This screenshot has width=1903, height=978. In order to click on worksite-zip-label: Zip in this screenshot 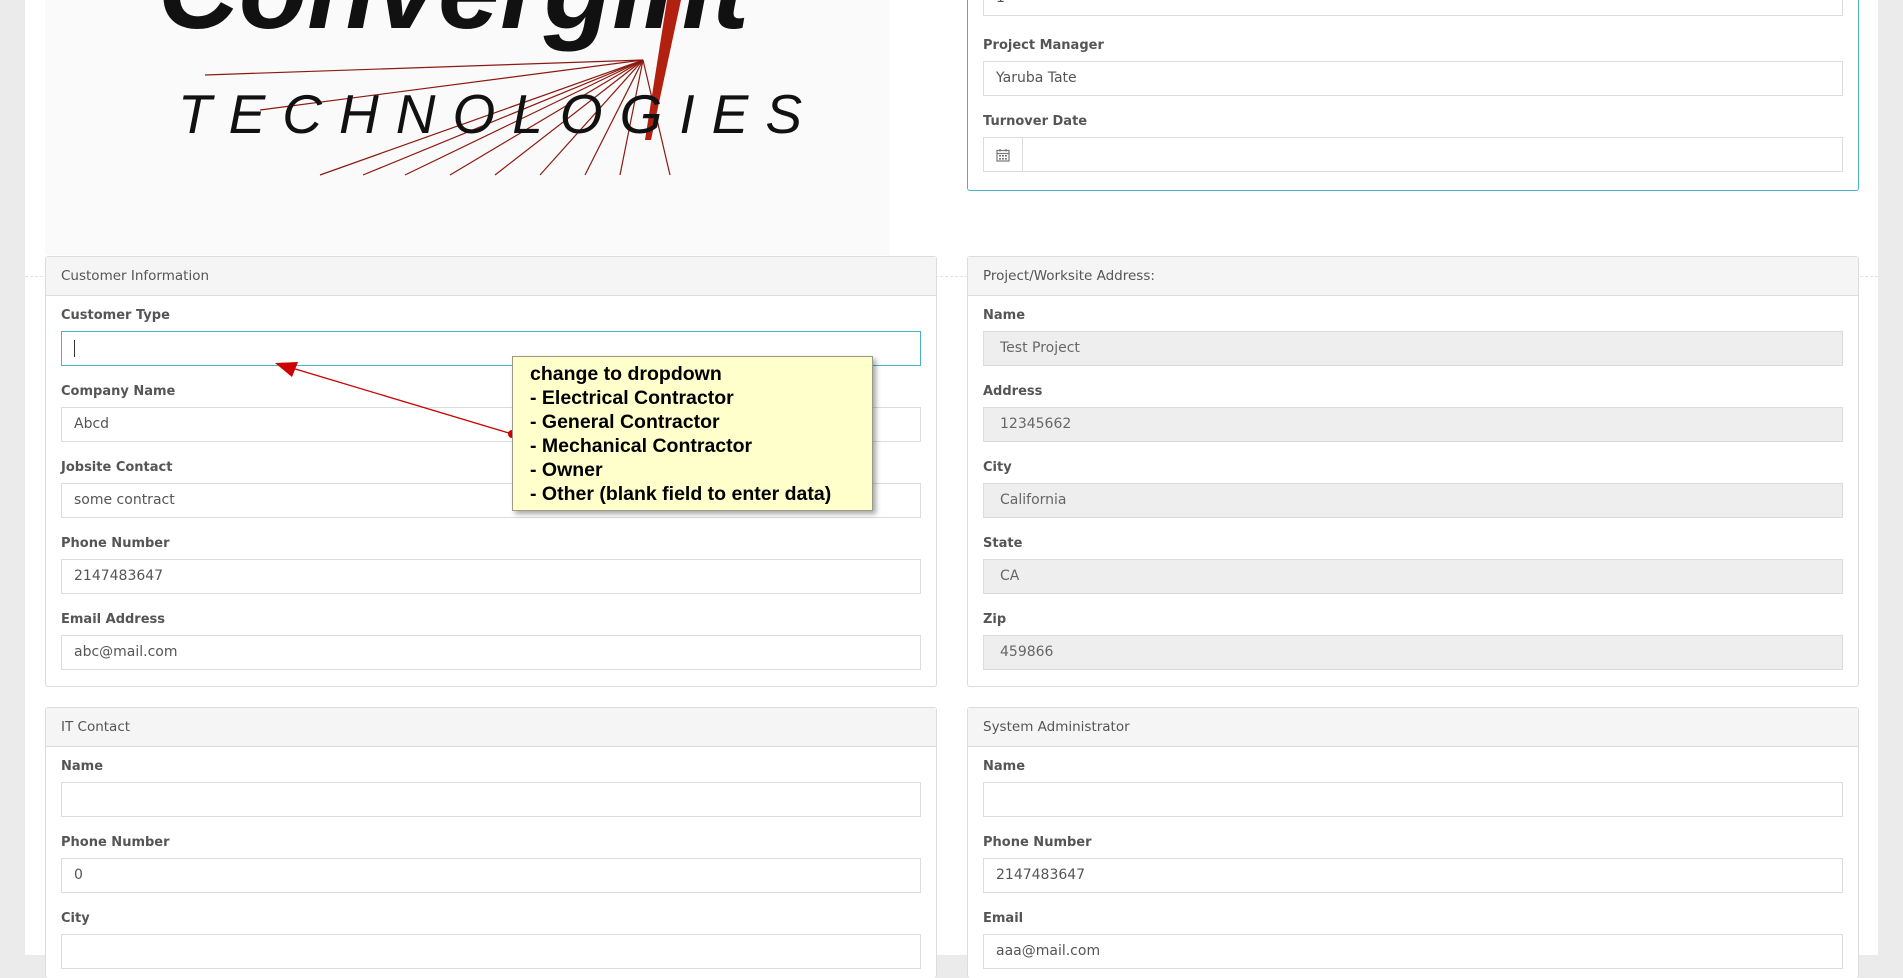, I will do `click(995, 619)`.